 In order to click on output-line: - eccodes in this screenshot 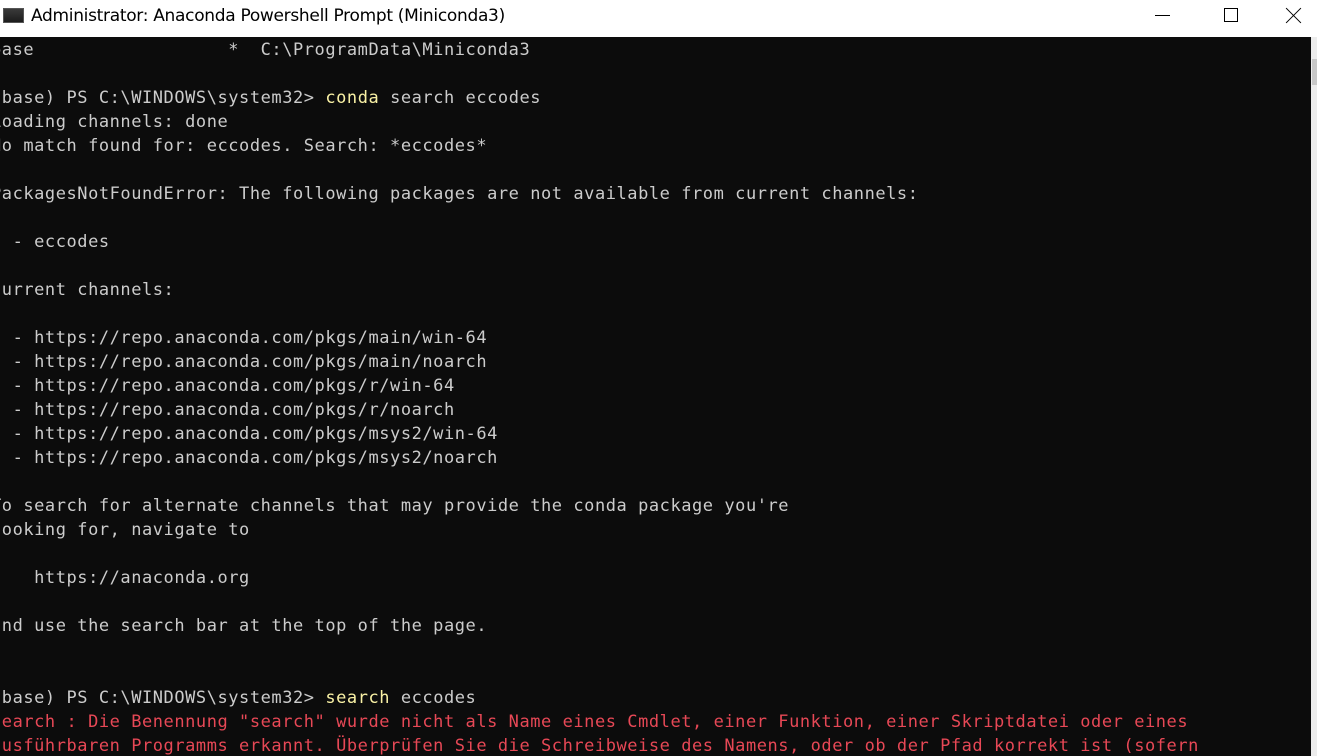, I will do `click(55, 242)`.